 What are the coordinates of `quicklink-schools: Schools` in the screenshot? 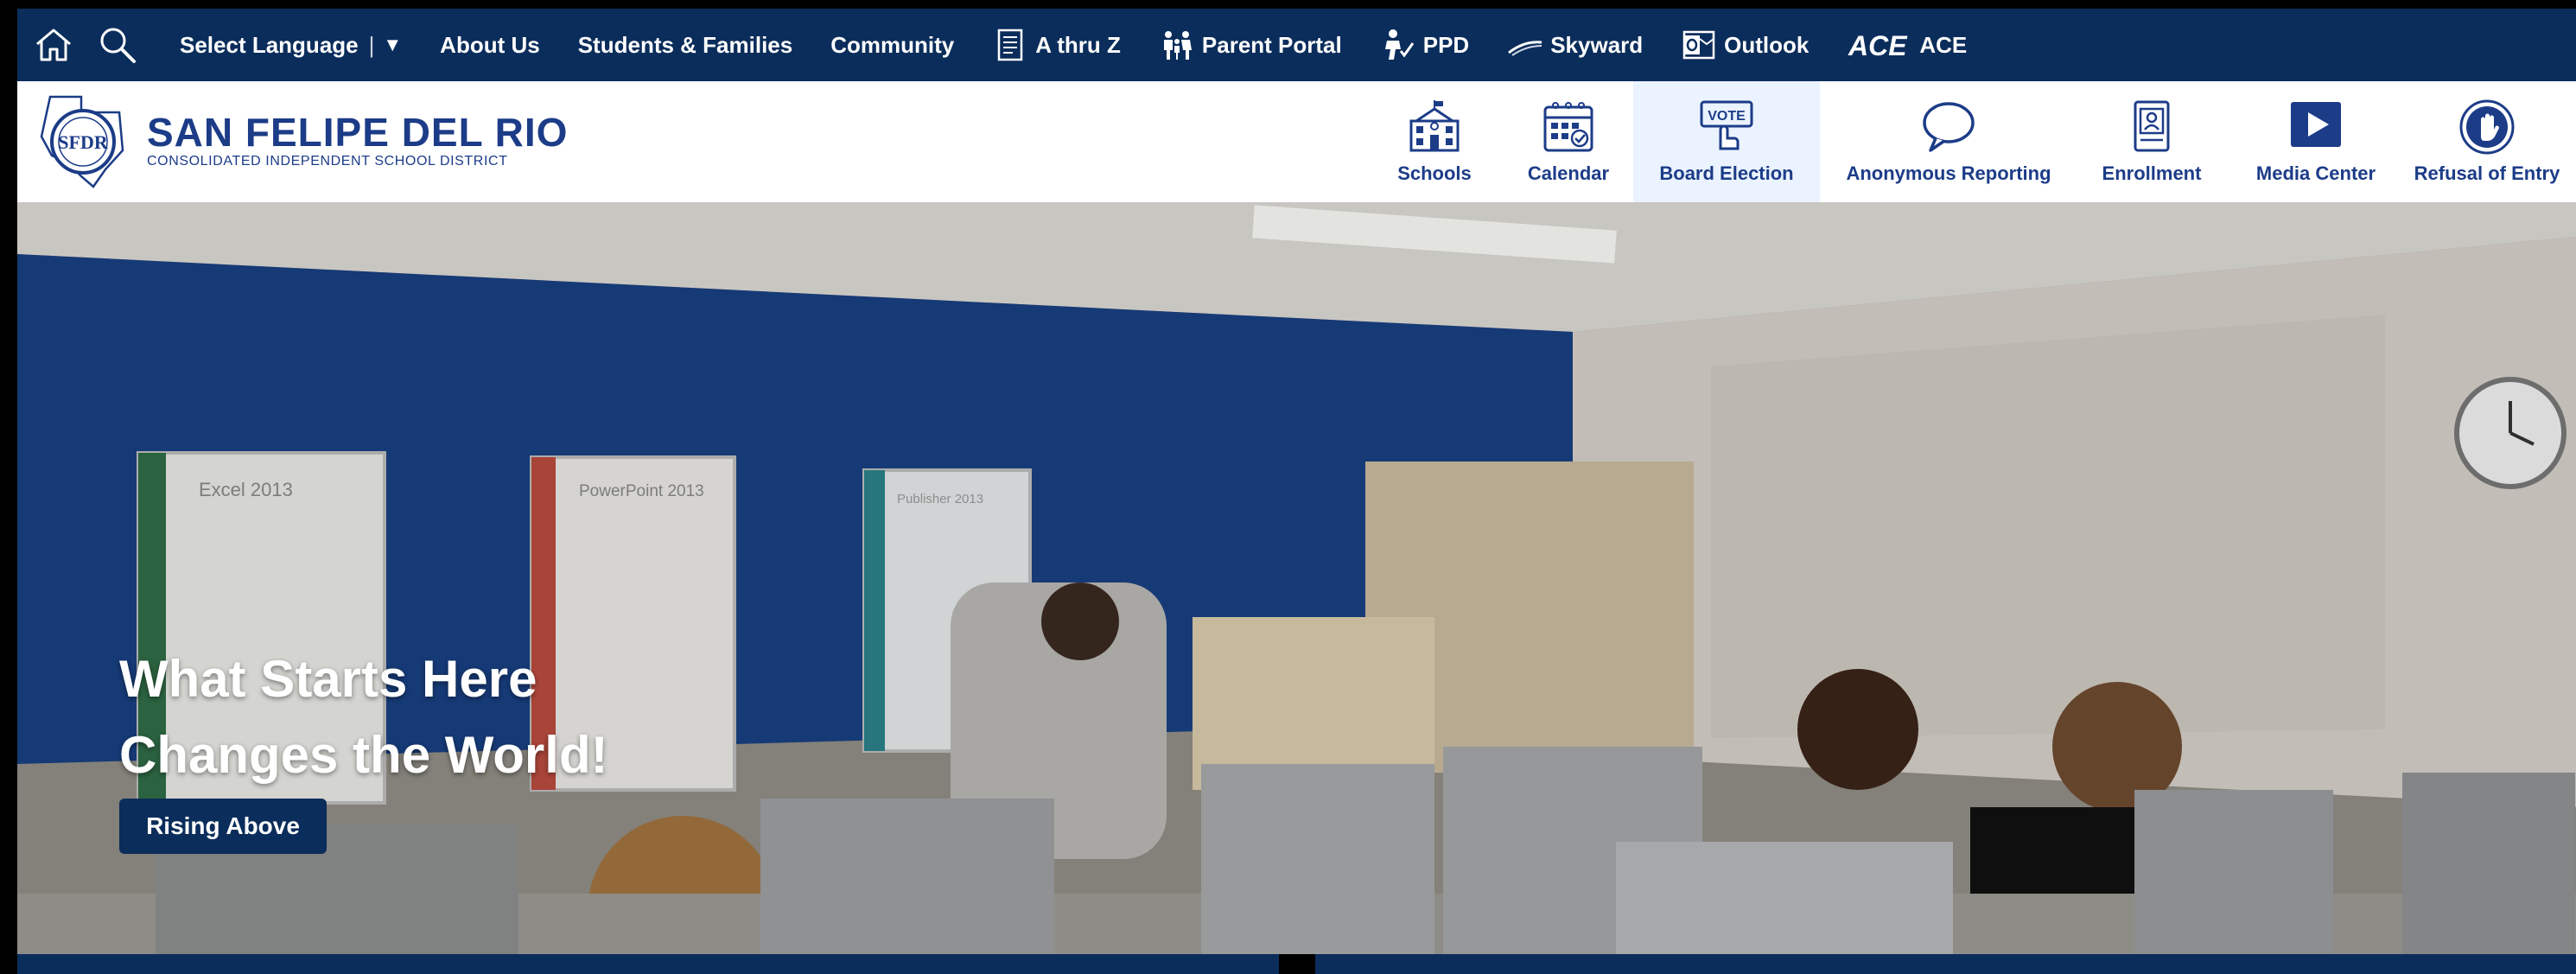 It's located at (1434, 141).